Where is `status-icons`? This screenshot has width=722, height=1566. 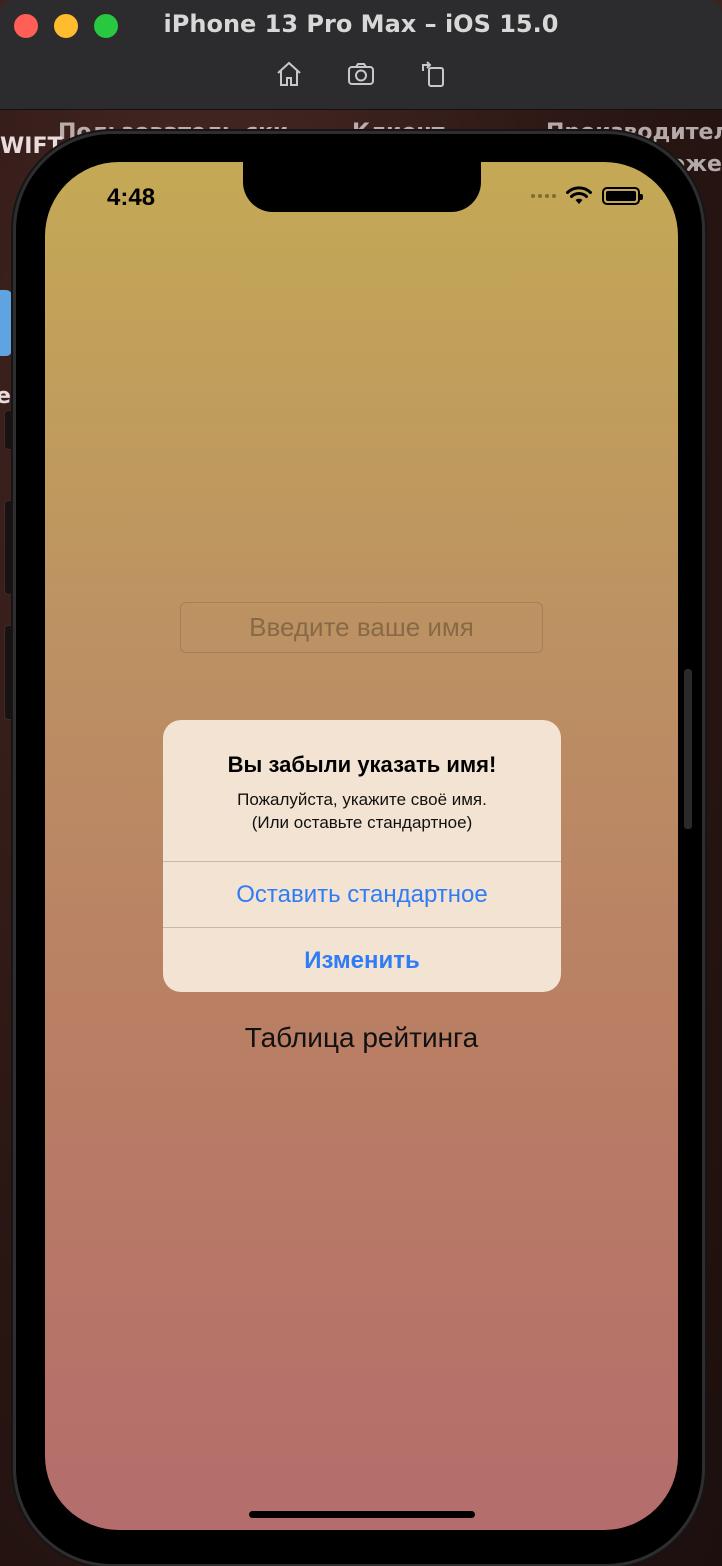 status-icons is located at coordinates (587, 196).